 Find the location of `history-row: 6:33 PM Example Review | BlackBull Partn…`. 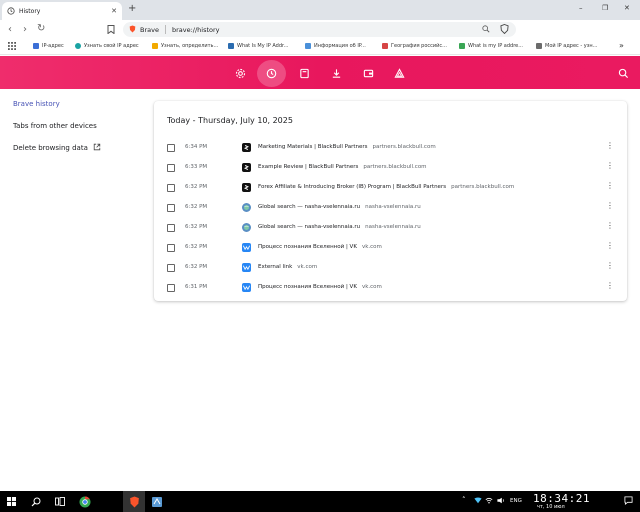

history-row: 6:33 PM Example Review | BlackBull Partn… is located at coordinates (390, 168).